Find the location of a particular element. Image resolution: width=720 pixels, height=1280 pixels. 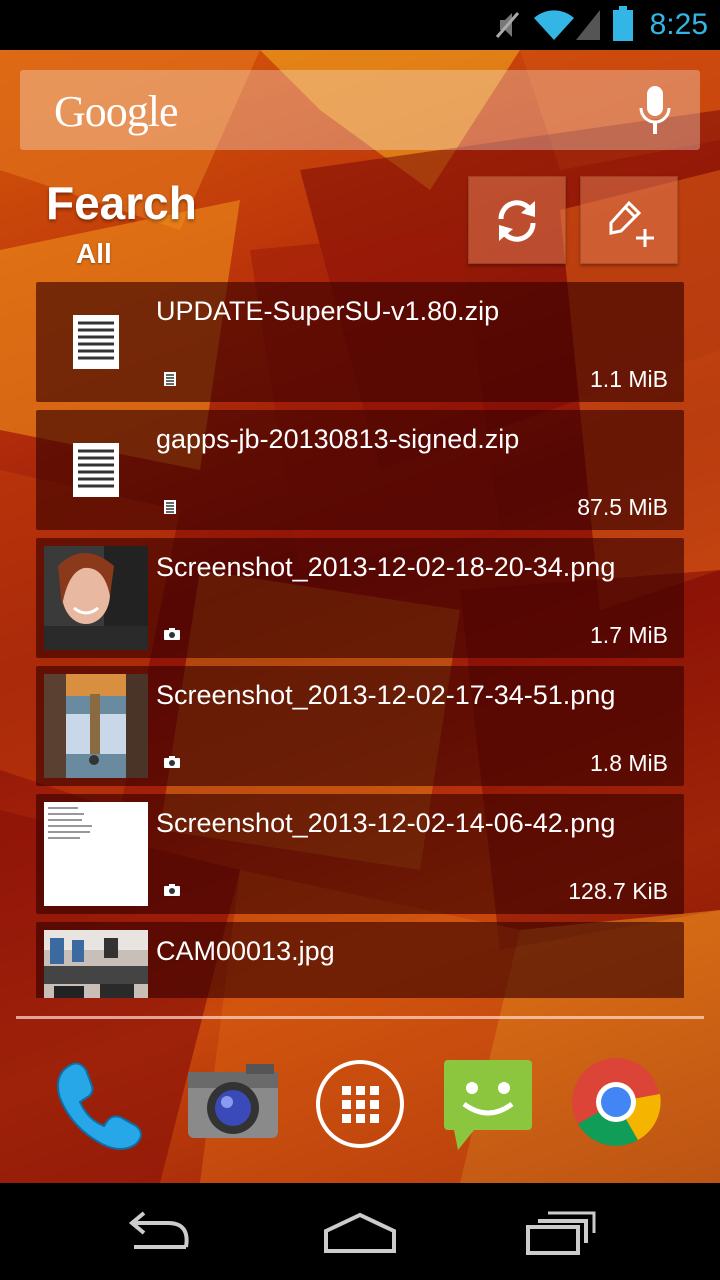

recents-icon is located at coordinates (560, 1233).